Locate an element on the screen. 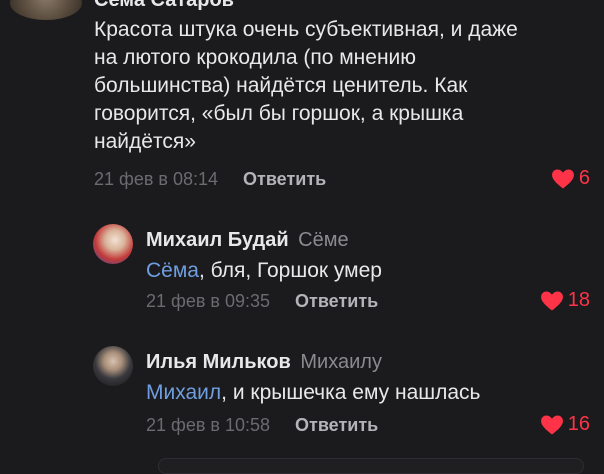 The image size is (604, 474). comment-text-content: , и крышечка ему нашлась is located at coordinates (351, 392).